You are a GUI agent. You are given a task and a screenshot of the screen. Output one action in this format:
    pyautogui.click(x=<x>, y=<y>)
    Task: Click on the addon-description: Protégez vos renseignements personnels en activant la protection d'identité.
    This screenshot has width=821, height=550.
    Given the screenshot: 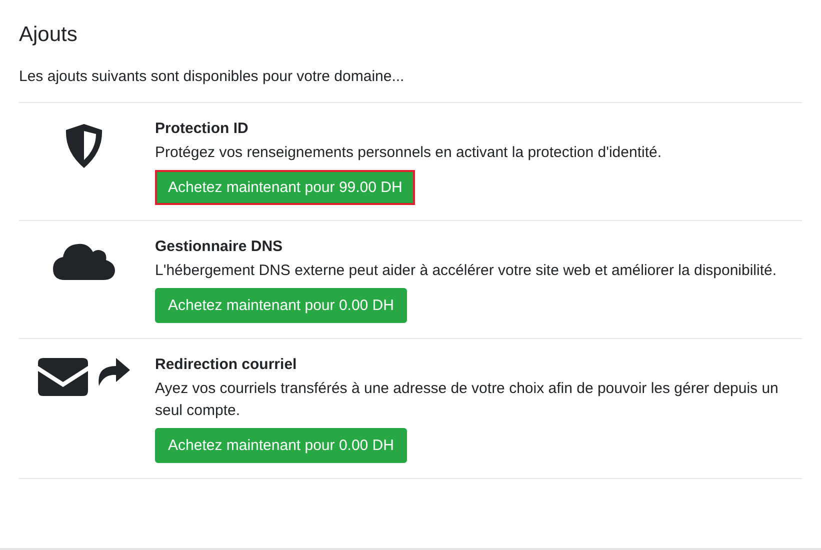 What is the action you would take?
    pyautogui.click(x=408, y=153)
    